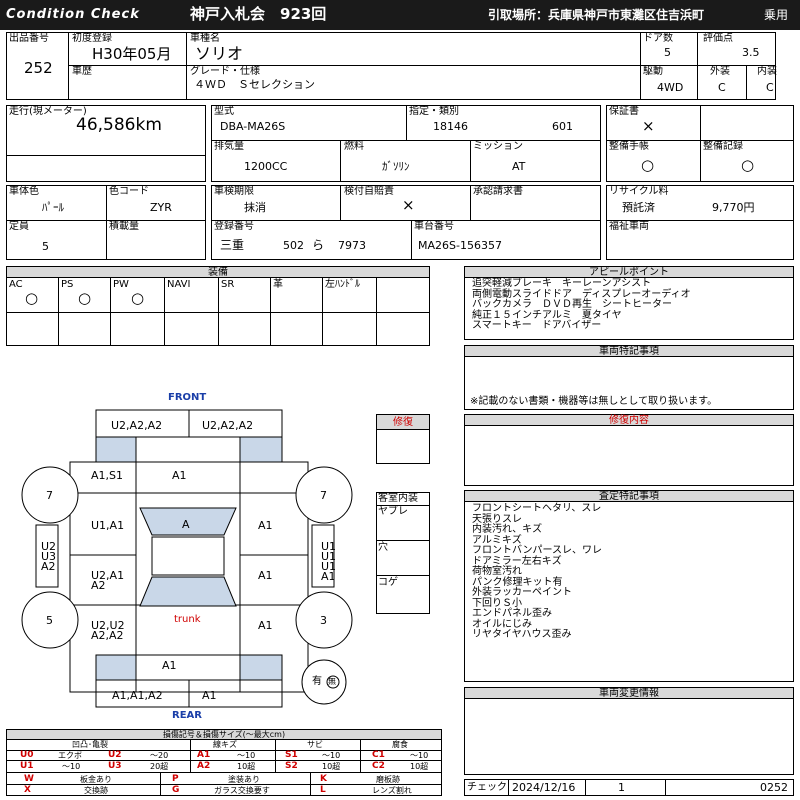 The height and width of the screenshot is (800, 800). What do you see at coordinates (224, 111) in the screenshot?
I see `type-label: 型式` at bounding box center [224, 111].